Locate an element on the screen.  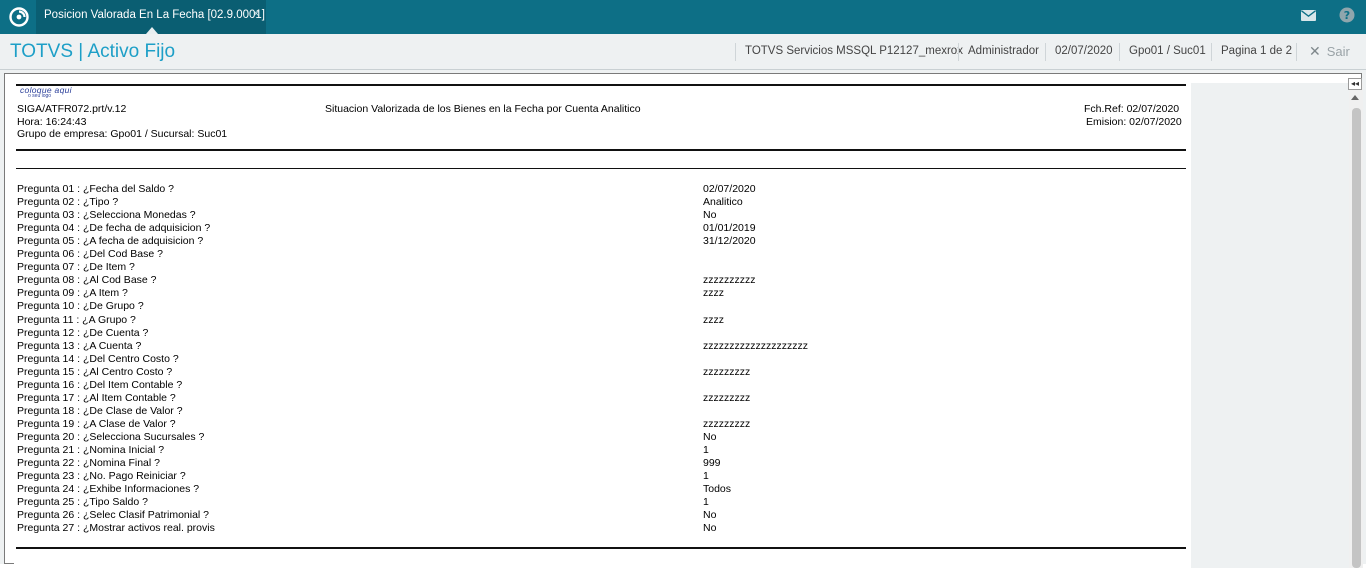
report-top-rule is located at coordinates (601, 85).